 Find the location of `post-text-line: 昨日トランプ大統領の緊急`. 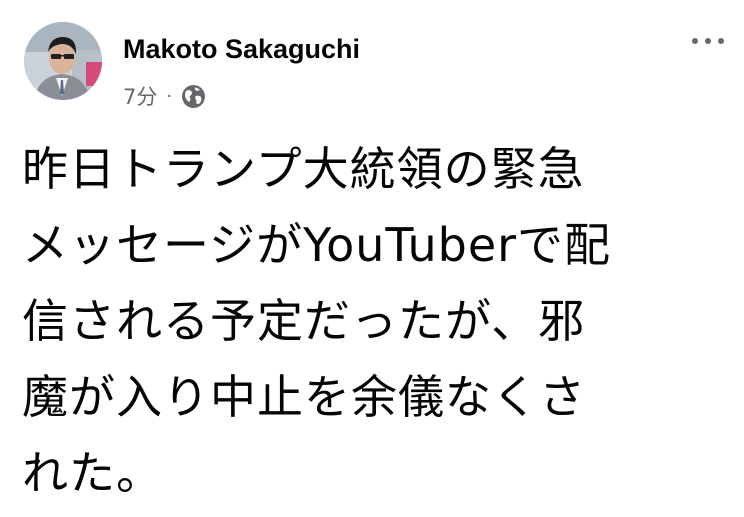

post-text-line: 昨日トランプ大統領の緊急 is located at coordinates (303, 169).